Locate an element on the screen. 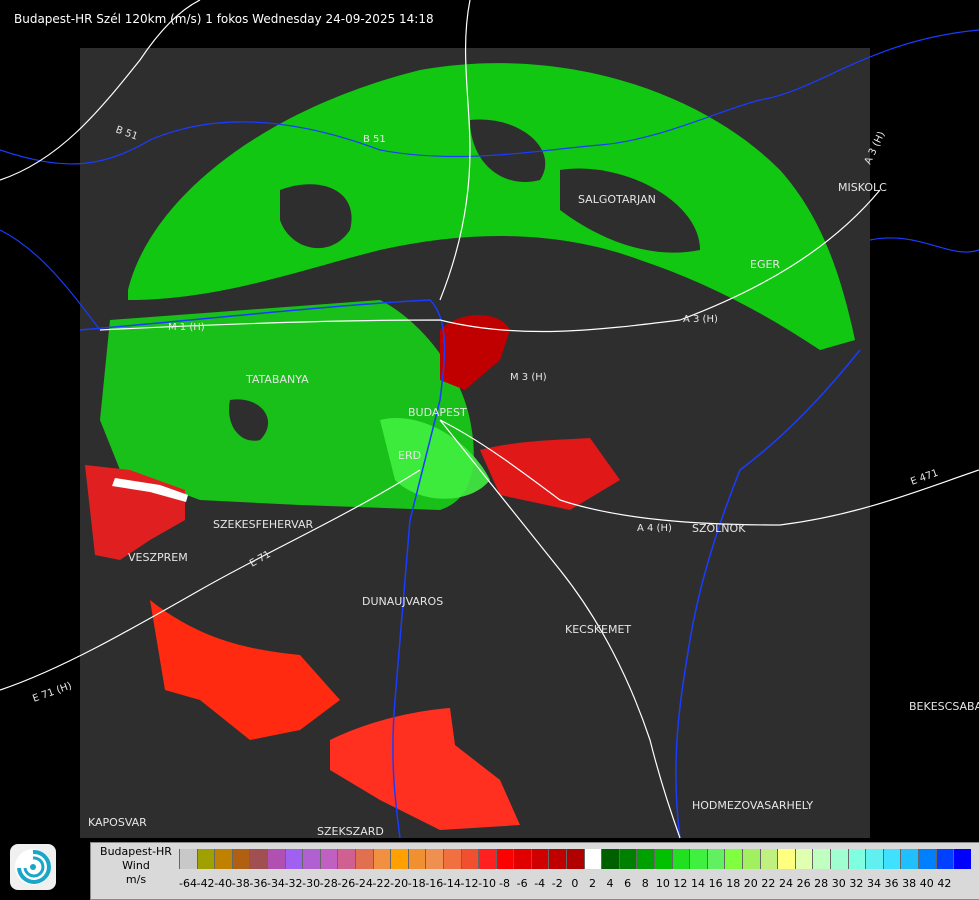 The height and width of the screenshot is (900, 979). city-label: HODMEZOVASARHELY is located at coordinates (752, 805).